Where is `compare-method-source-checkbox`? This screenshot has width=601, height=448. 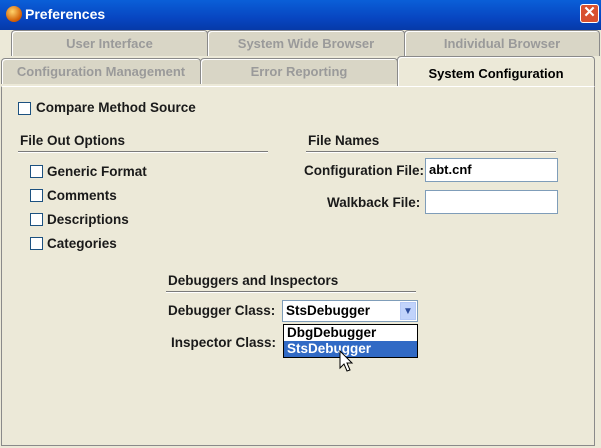 compare-method-source-checkbox is located at coordinates (24, 108).